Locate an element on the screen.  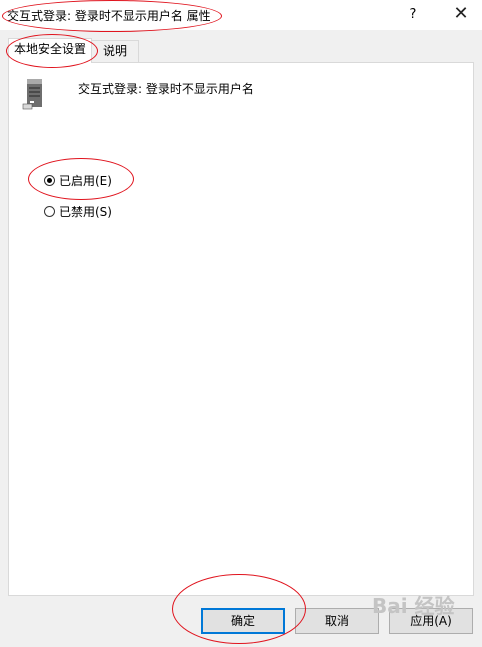
window-title: 交互式登录: 登录时不显示用户名 属性 is located at coordinates (109, 16).